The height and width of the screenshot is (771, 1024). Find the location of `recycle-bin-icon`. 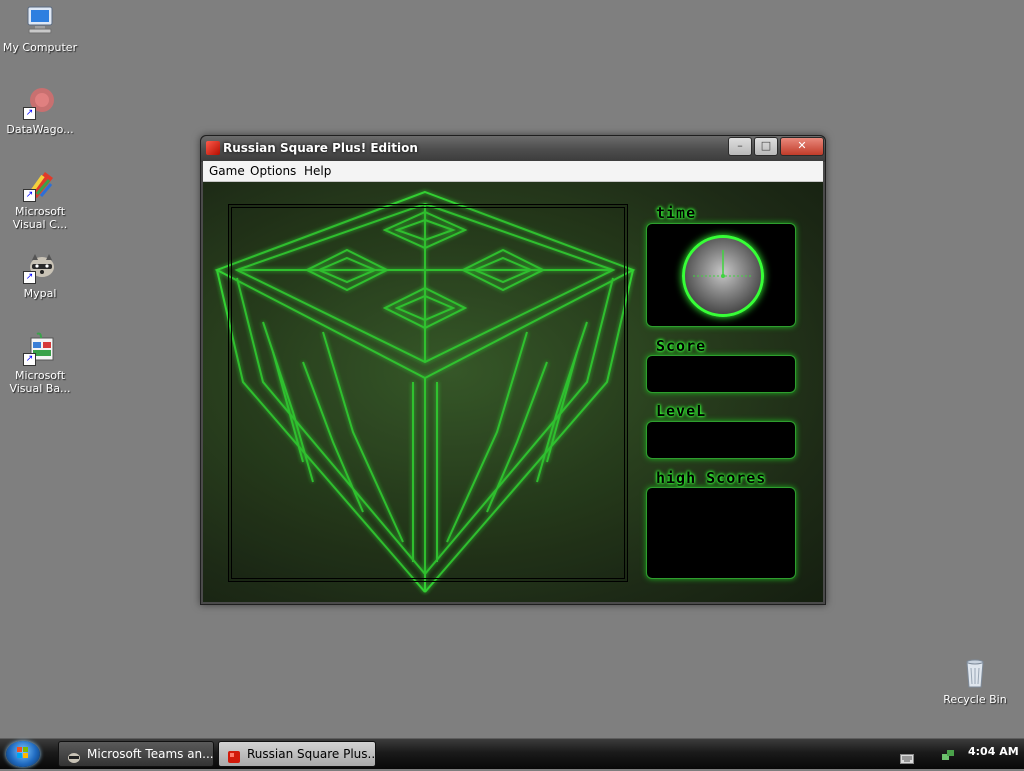

recycle-bin-icon is located at coordinates (975, 673).